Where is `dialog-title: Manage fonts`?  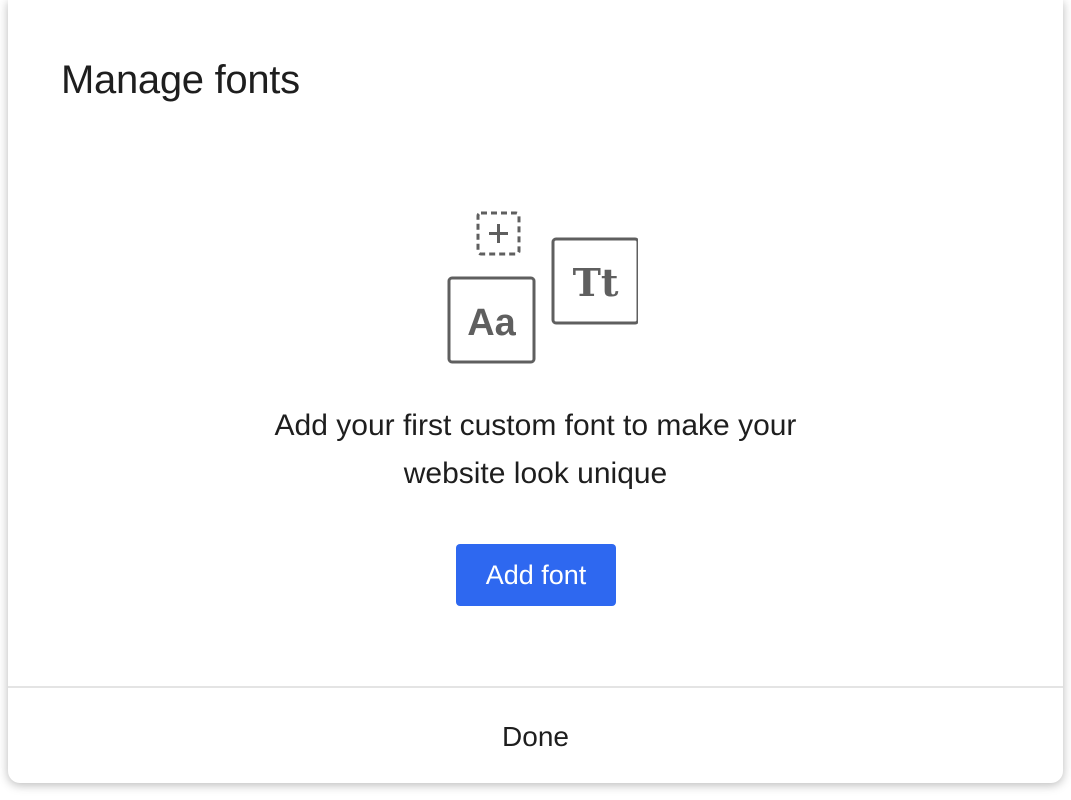
dialog-title: Manage fonts is located at coordinates (180, 80).